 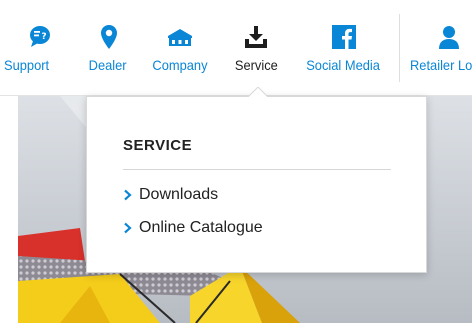 I want to click on left-margin, so click(x=9, y=209).